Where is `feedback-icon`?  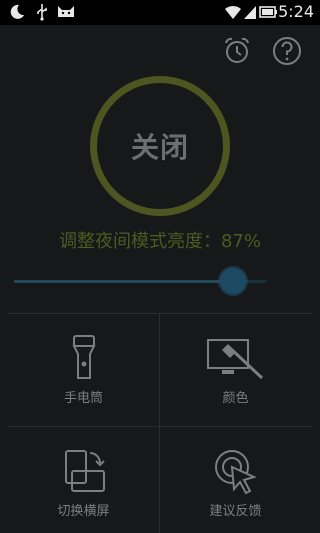
feedback-icon is located at coordinates (235, 472).